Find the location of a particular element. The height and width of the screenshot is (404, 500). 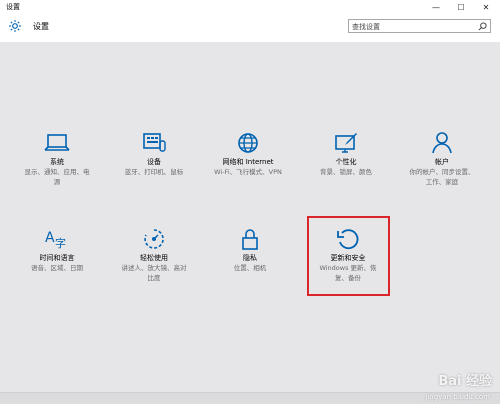

category-label: 时间和语言 is located at coordinates (57, 258).